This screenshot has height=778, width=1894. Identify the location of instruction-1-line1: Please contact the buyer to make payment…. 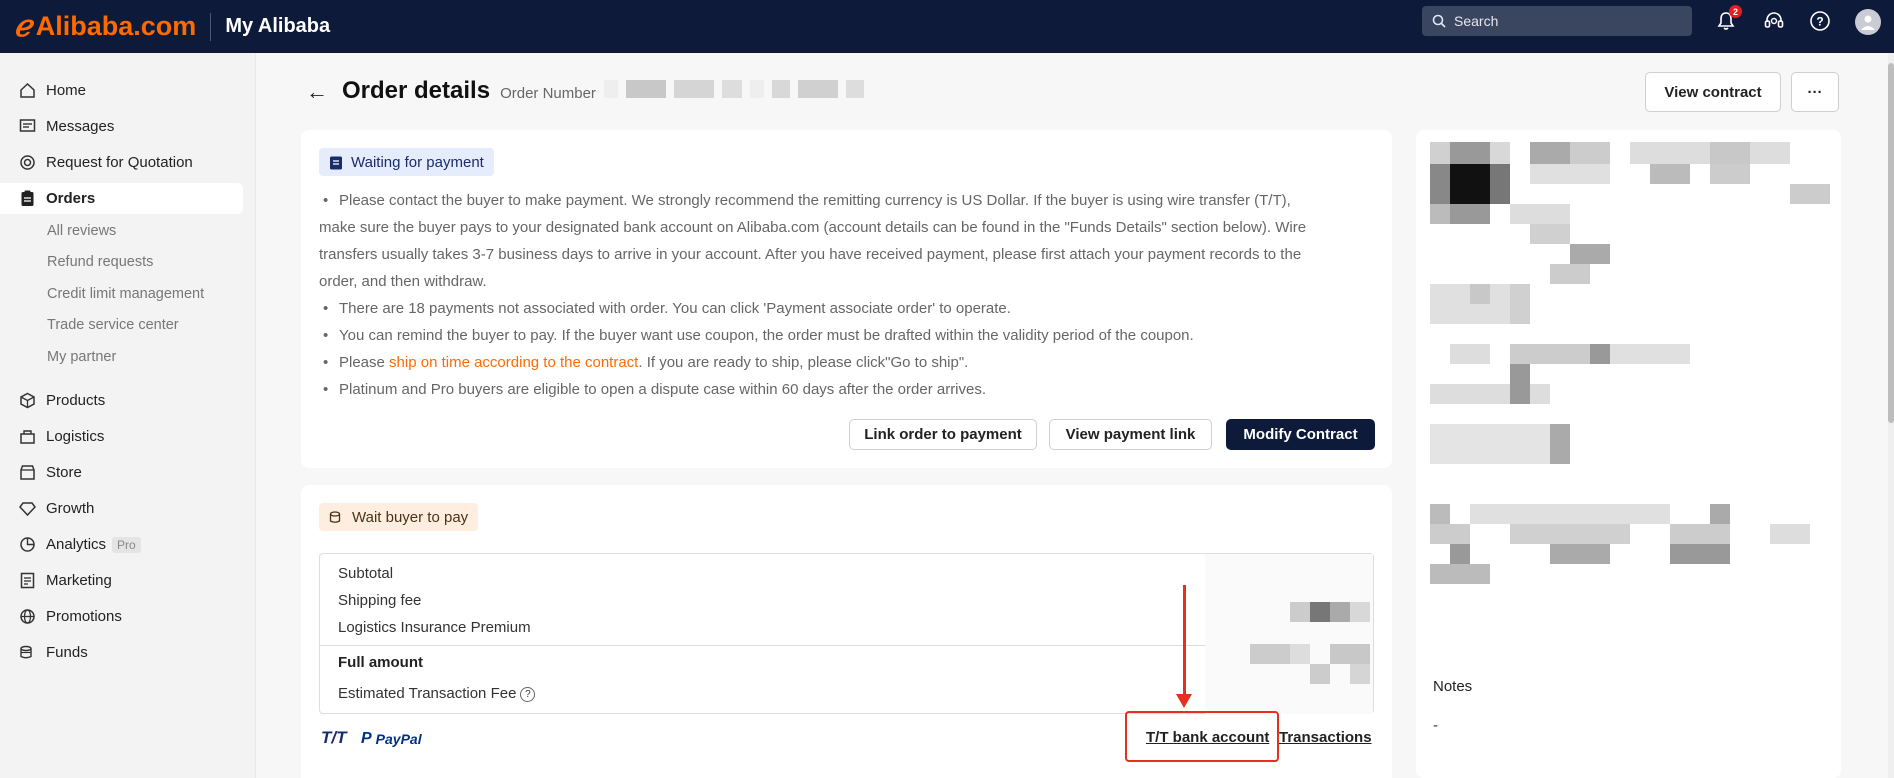
(851, 200).